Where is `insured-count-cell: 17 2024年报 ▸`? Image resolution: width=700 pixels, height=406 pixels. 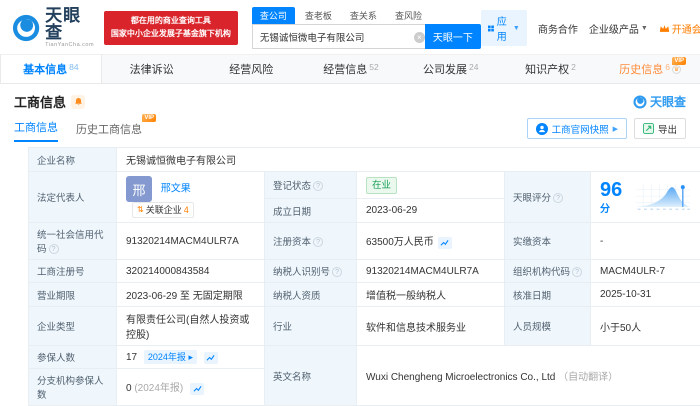 insured-count-cell: 17 2024年报 ▸ is located at coordinates (190, 357).